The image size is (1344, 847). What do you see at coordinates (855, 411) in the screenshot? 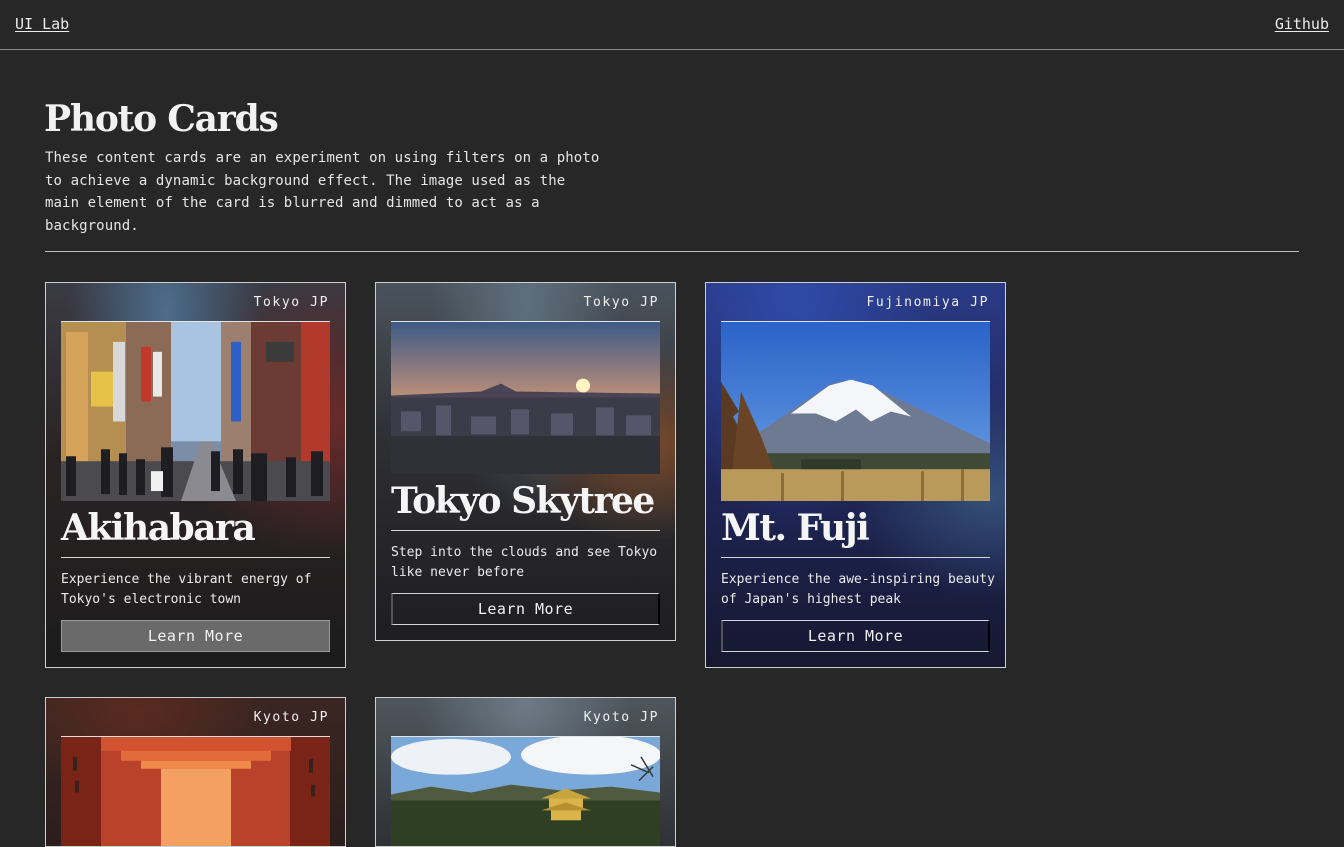
I see `mount-fuji-photo` at bounding box center [855, 411].